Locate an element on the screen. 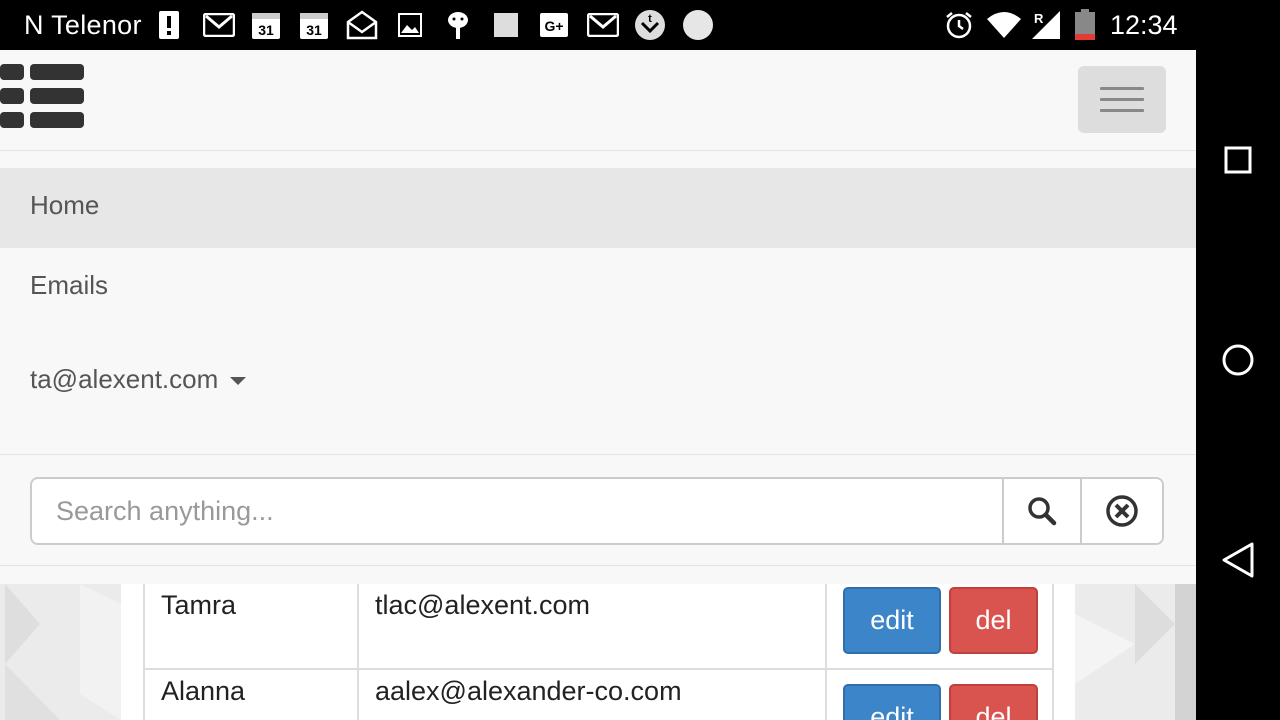 This screenshot has width=1280, height=720. nav-item-home: Home is located at coordinates (598, 208).